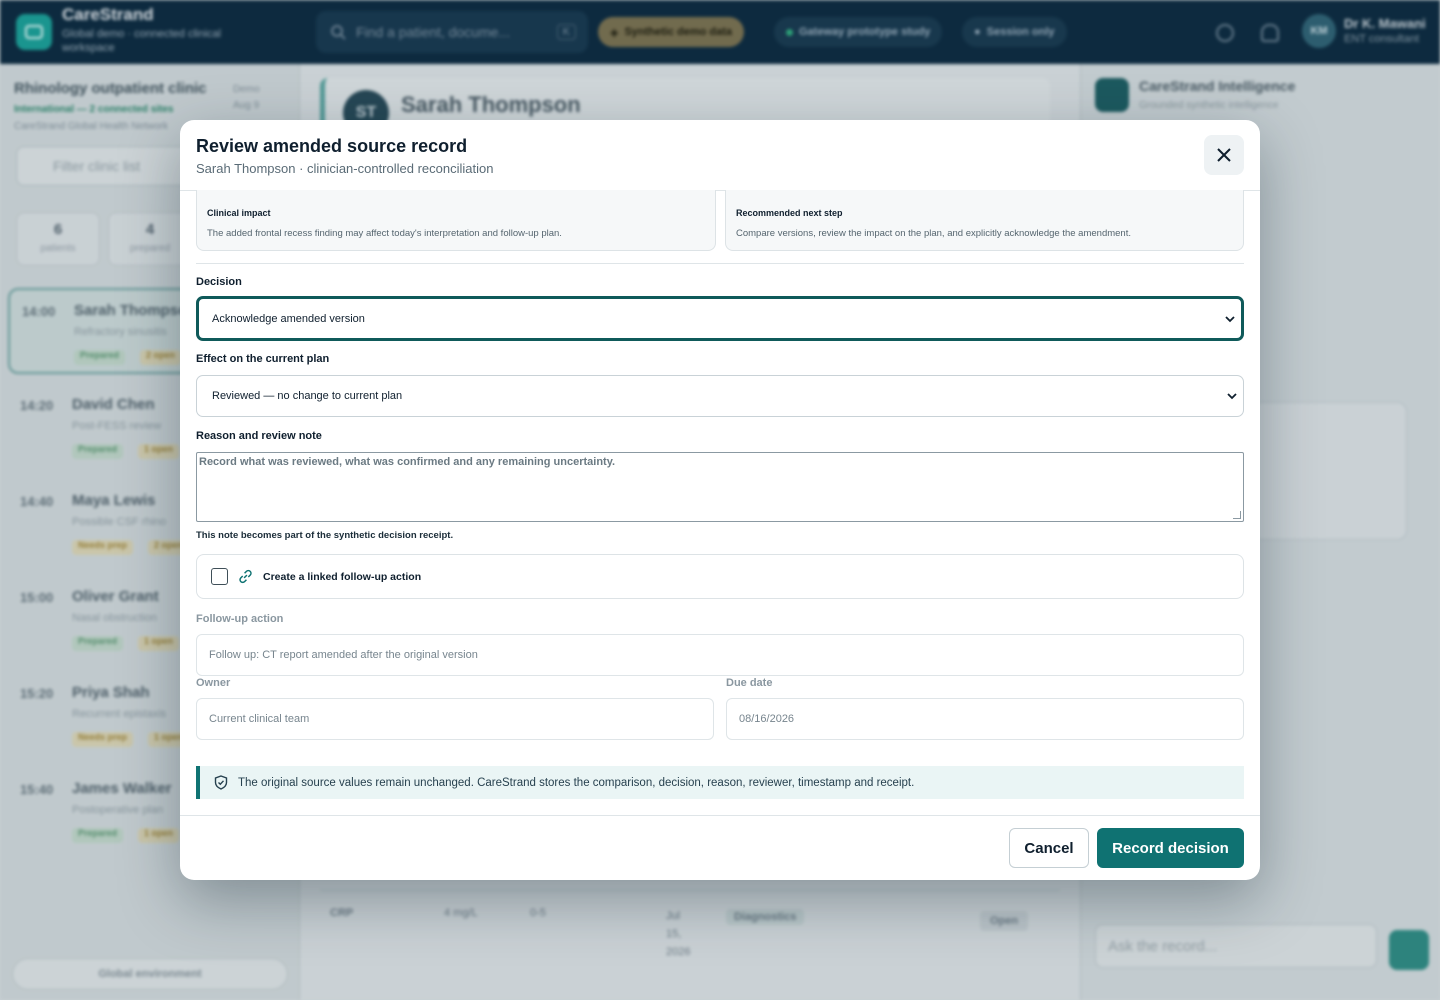 Image resolution: width=1440 pixels, height=1000 pixels. Describe the element at coordinates (332, 146) in the screenshot. I see `dialog-title: Review amended source record` at that location.